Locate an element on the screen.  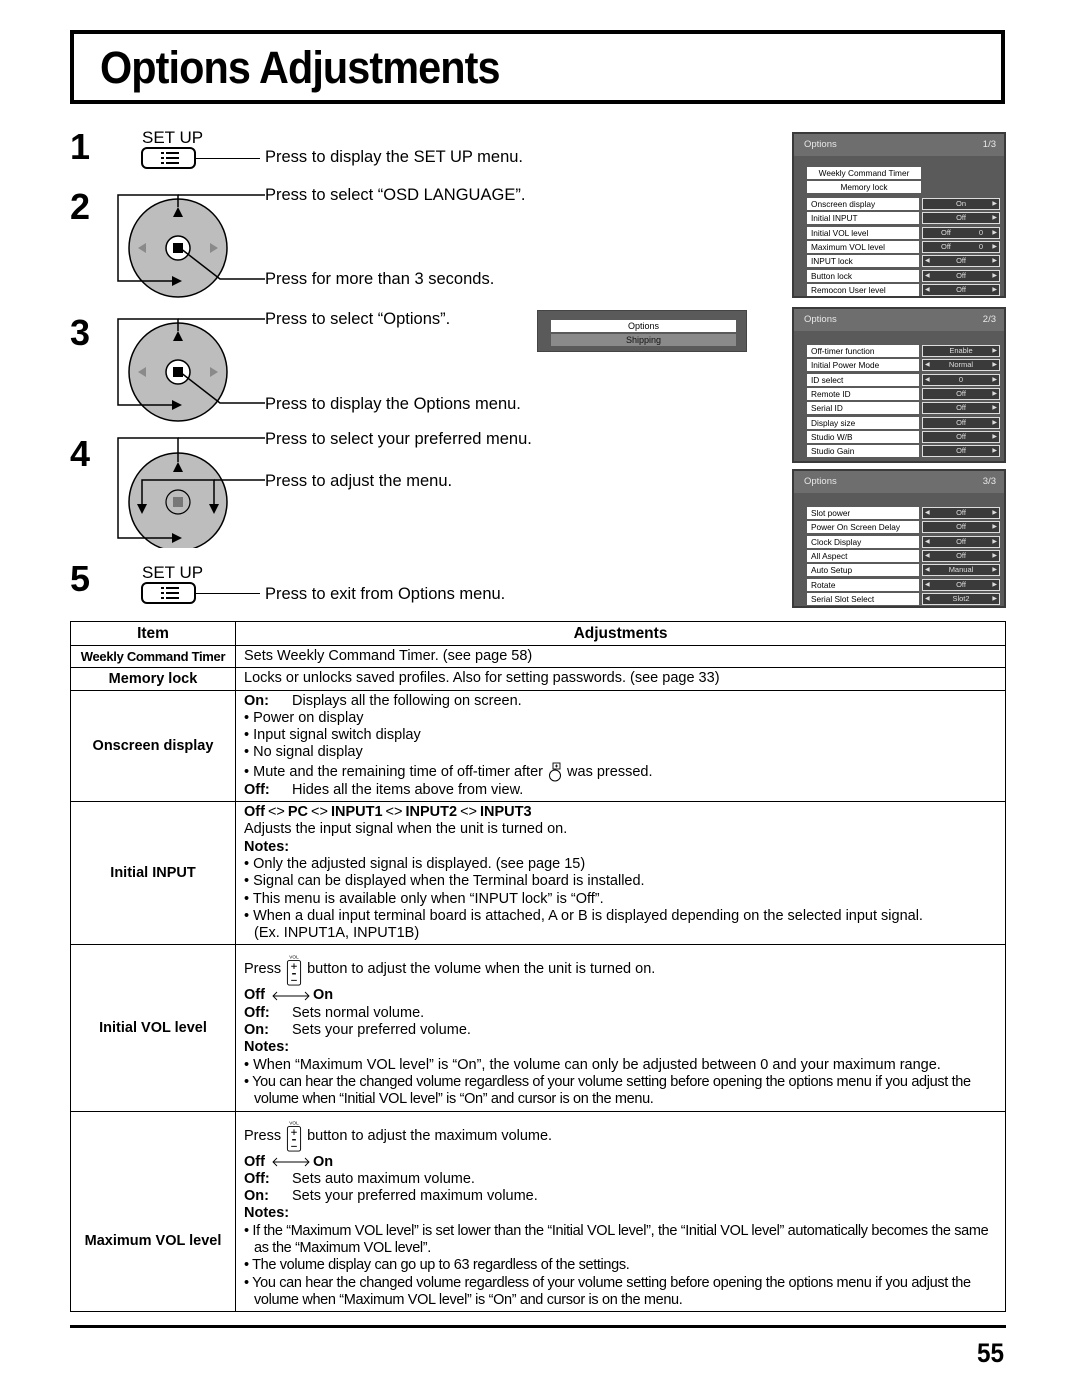
bullet-item: • Power on display is located at coordinates (304, 717).